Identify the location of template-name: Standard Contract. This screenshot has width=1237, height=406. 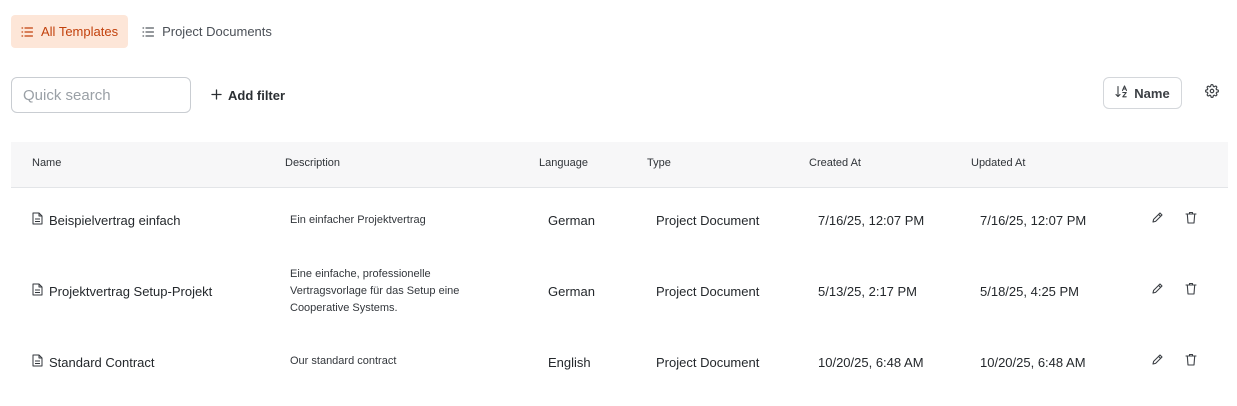
(102, 362).